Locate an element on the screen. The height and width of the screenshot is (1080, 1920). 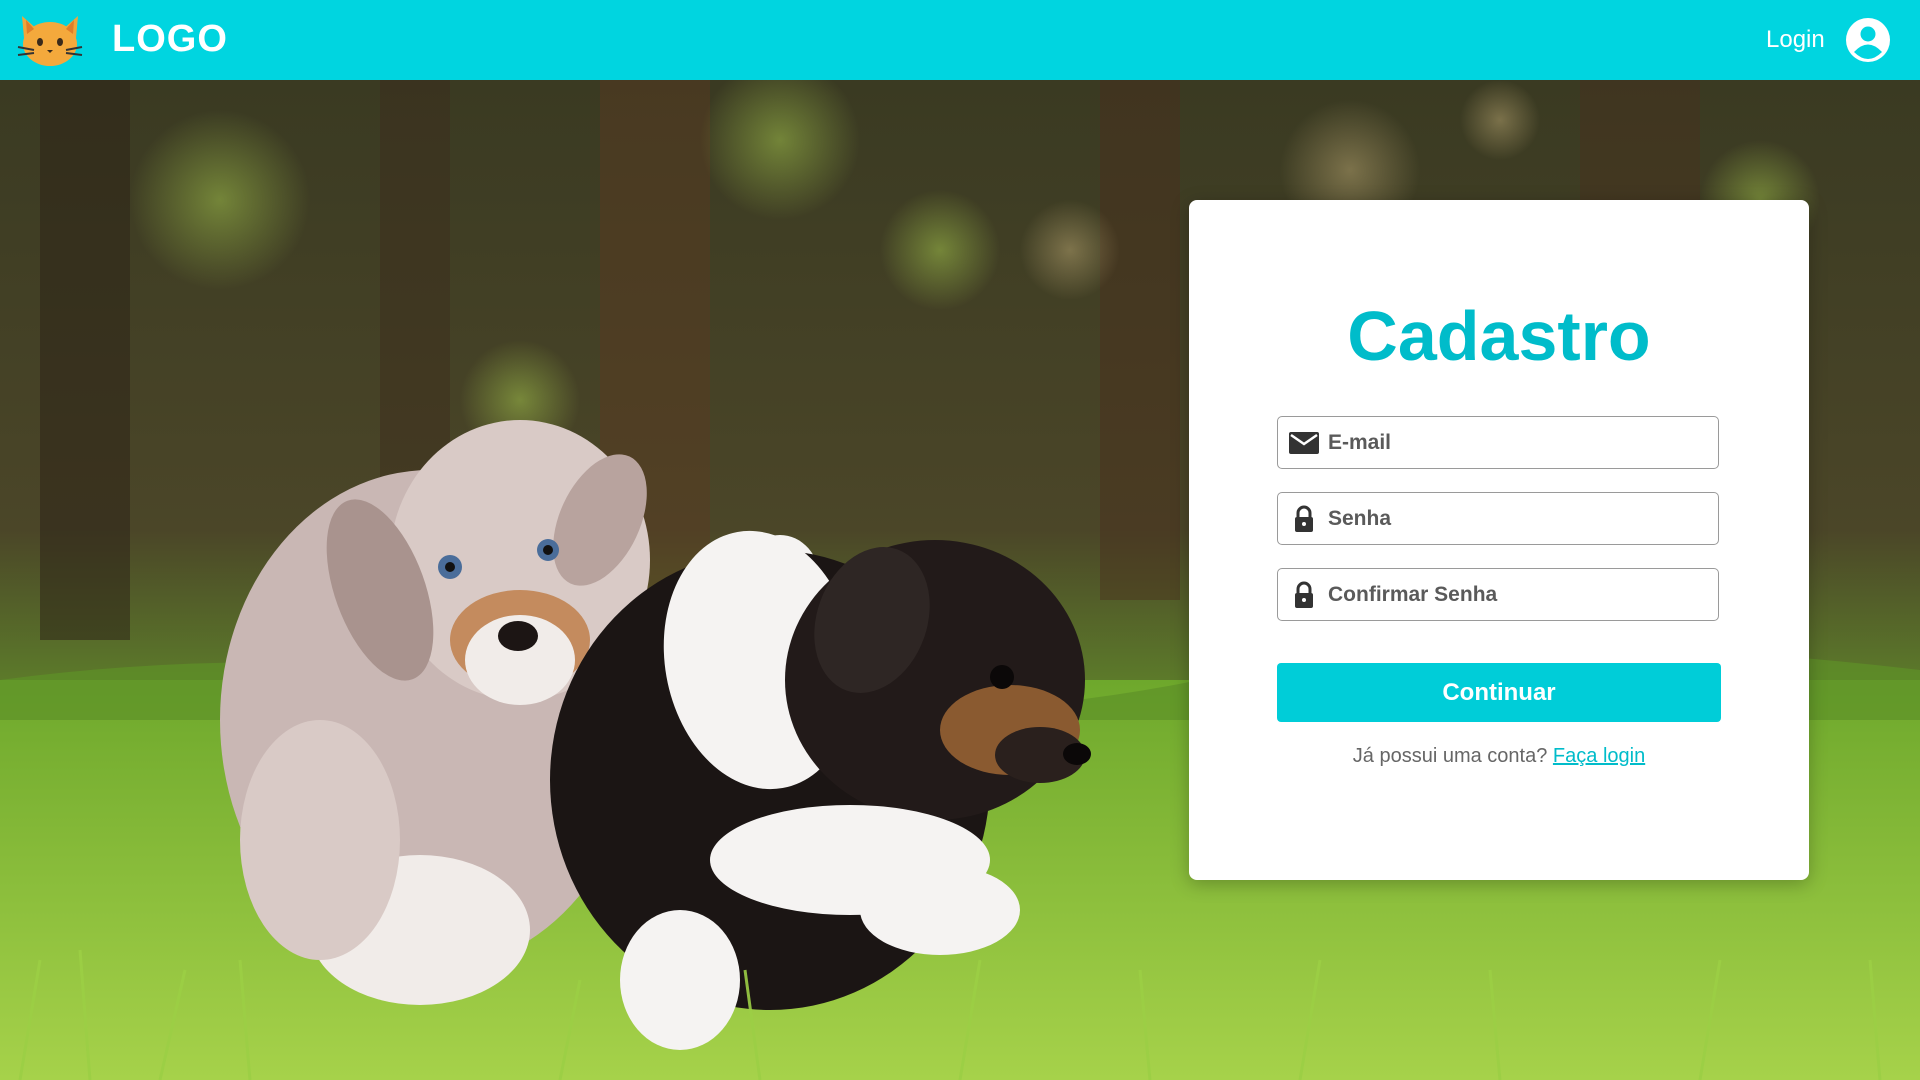
login-prompt: Já possui uma conta? Faça login is located at coordinates (1499, 756).